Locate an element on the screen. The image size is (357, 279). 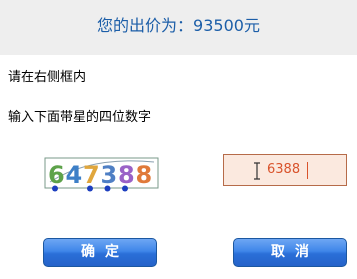
captcha-digit: 7 is located at coordinates (91, 175).